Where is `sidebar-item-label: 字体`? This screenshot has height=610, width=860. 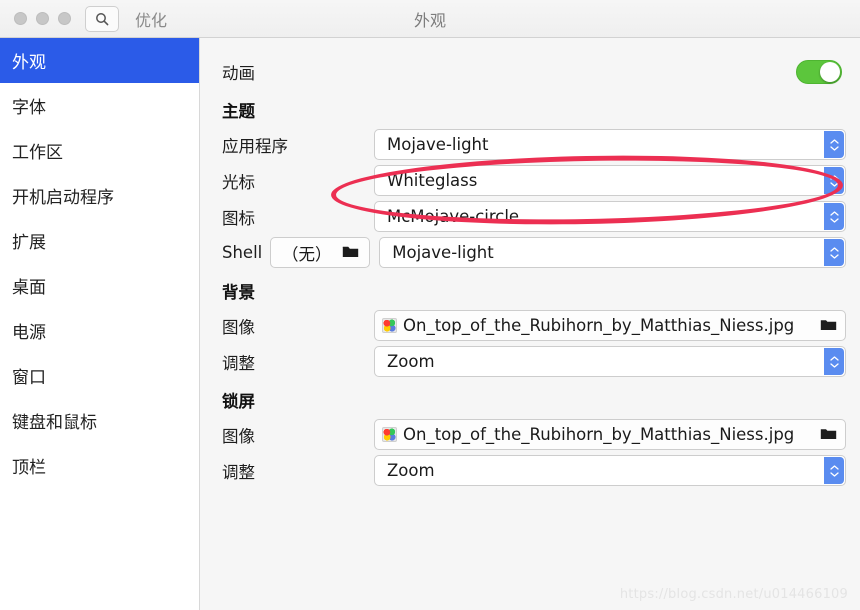
sidebar-item-label: 字体 is located at coordinates (29, 108).